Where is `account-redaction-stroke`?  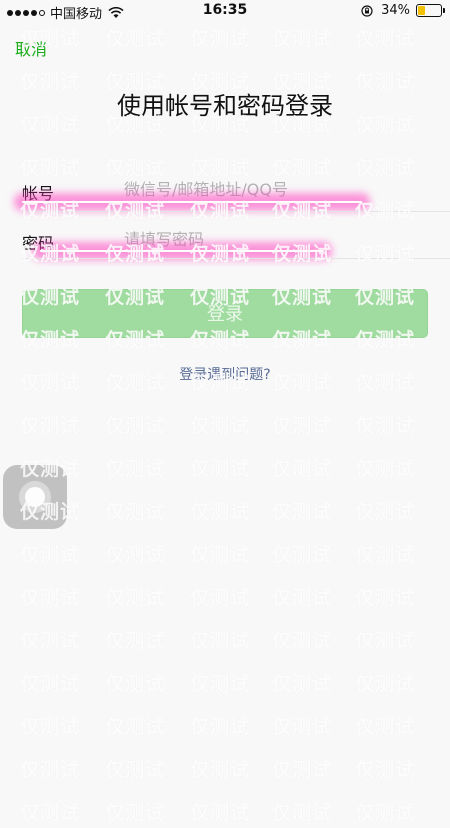 account-redaction-stroke is located at coordinates (192, 202).